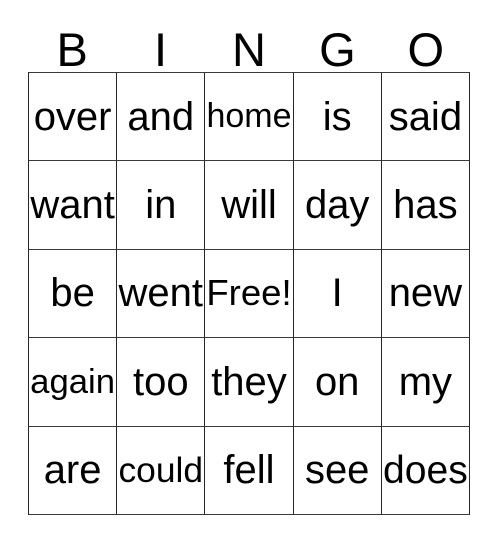  I want to click on bingo-cell-label: new, so click(425, 293).